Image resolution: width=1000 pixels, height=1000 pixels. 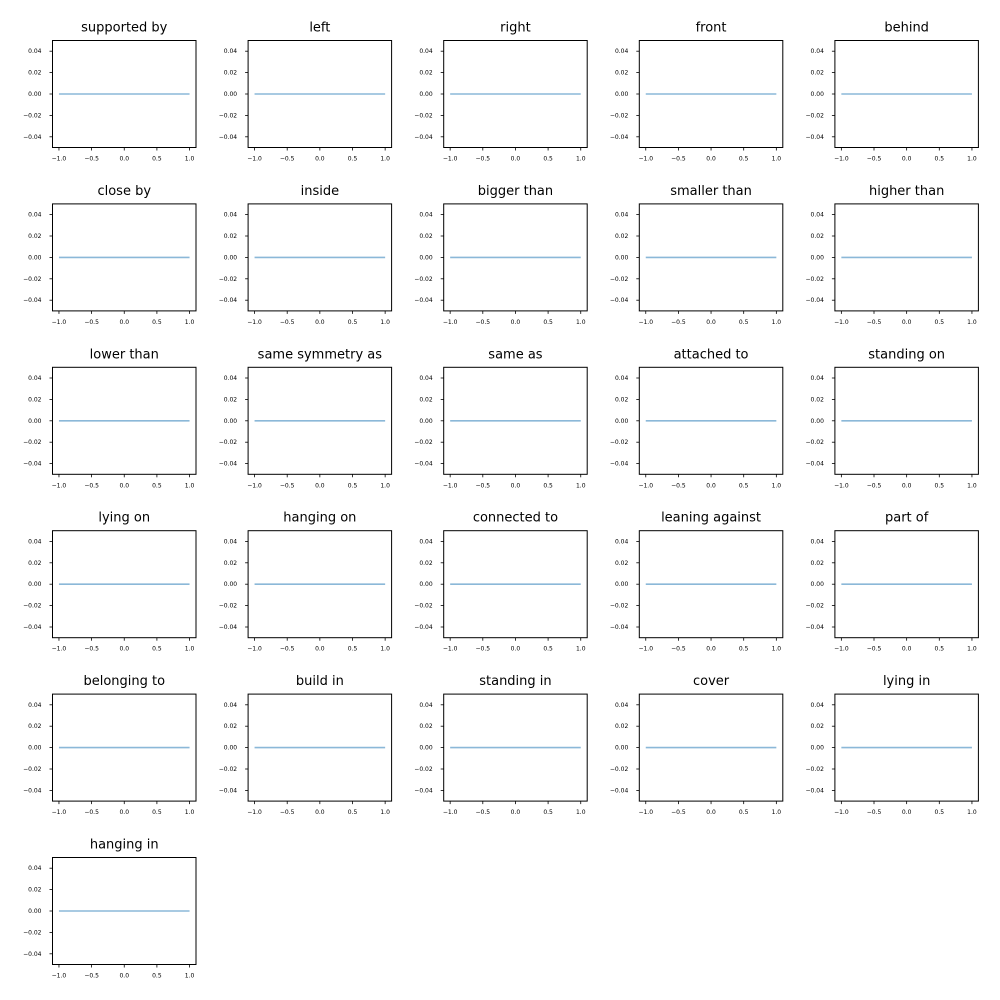 I want to click on subplot-title: inside, so click(x=320, y=191).